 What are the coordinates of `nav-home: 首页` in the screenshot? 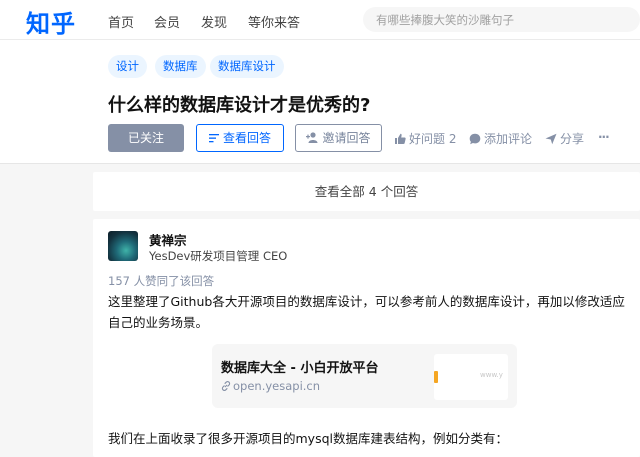 It's located at (121, 21).